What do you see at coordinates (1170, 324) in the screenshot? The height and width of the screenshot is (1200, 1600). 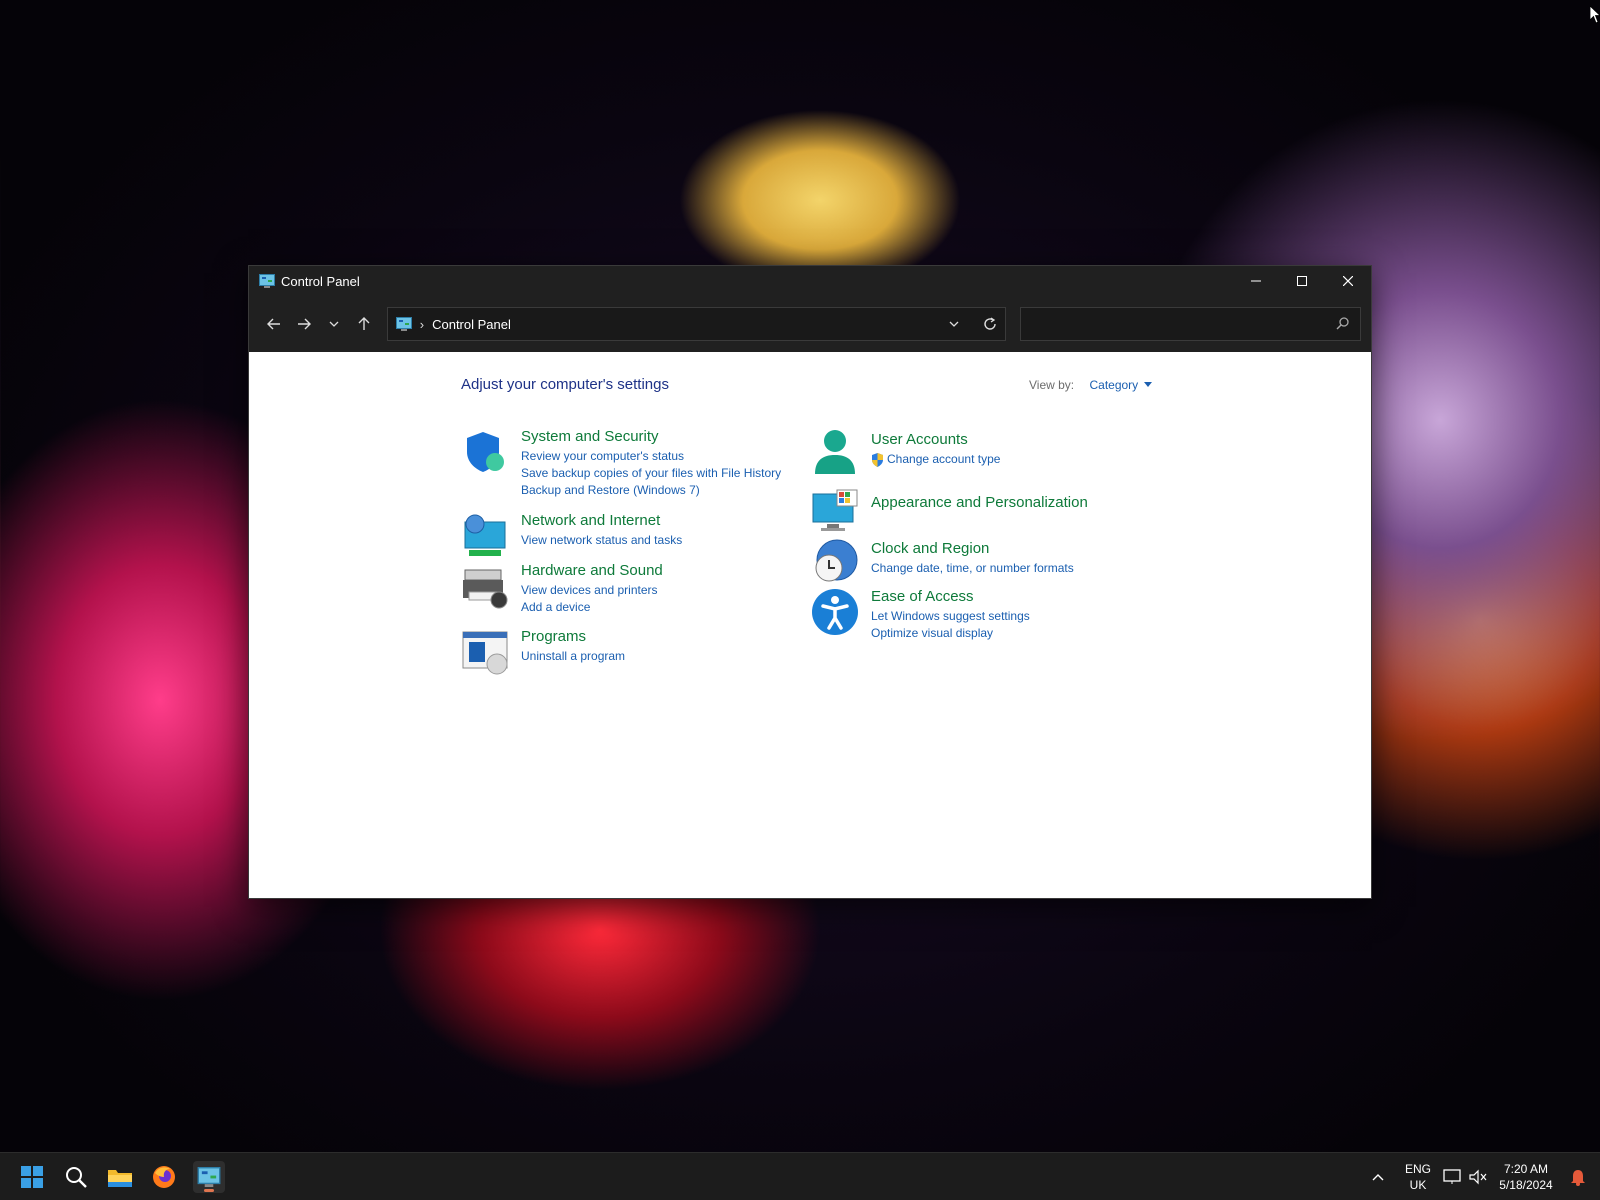 I see `search-input` at bounding box center [1170, 324].